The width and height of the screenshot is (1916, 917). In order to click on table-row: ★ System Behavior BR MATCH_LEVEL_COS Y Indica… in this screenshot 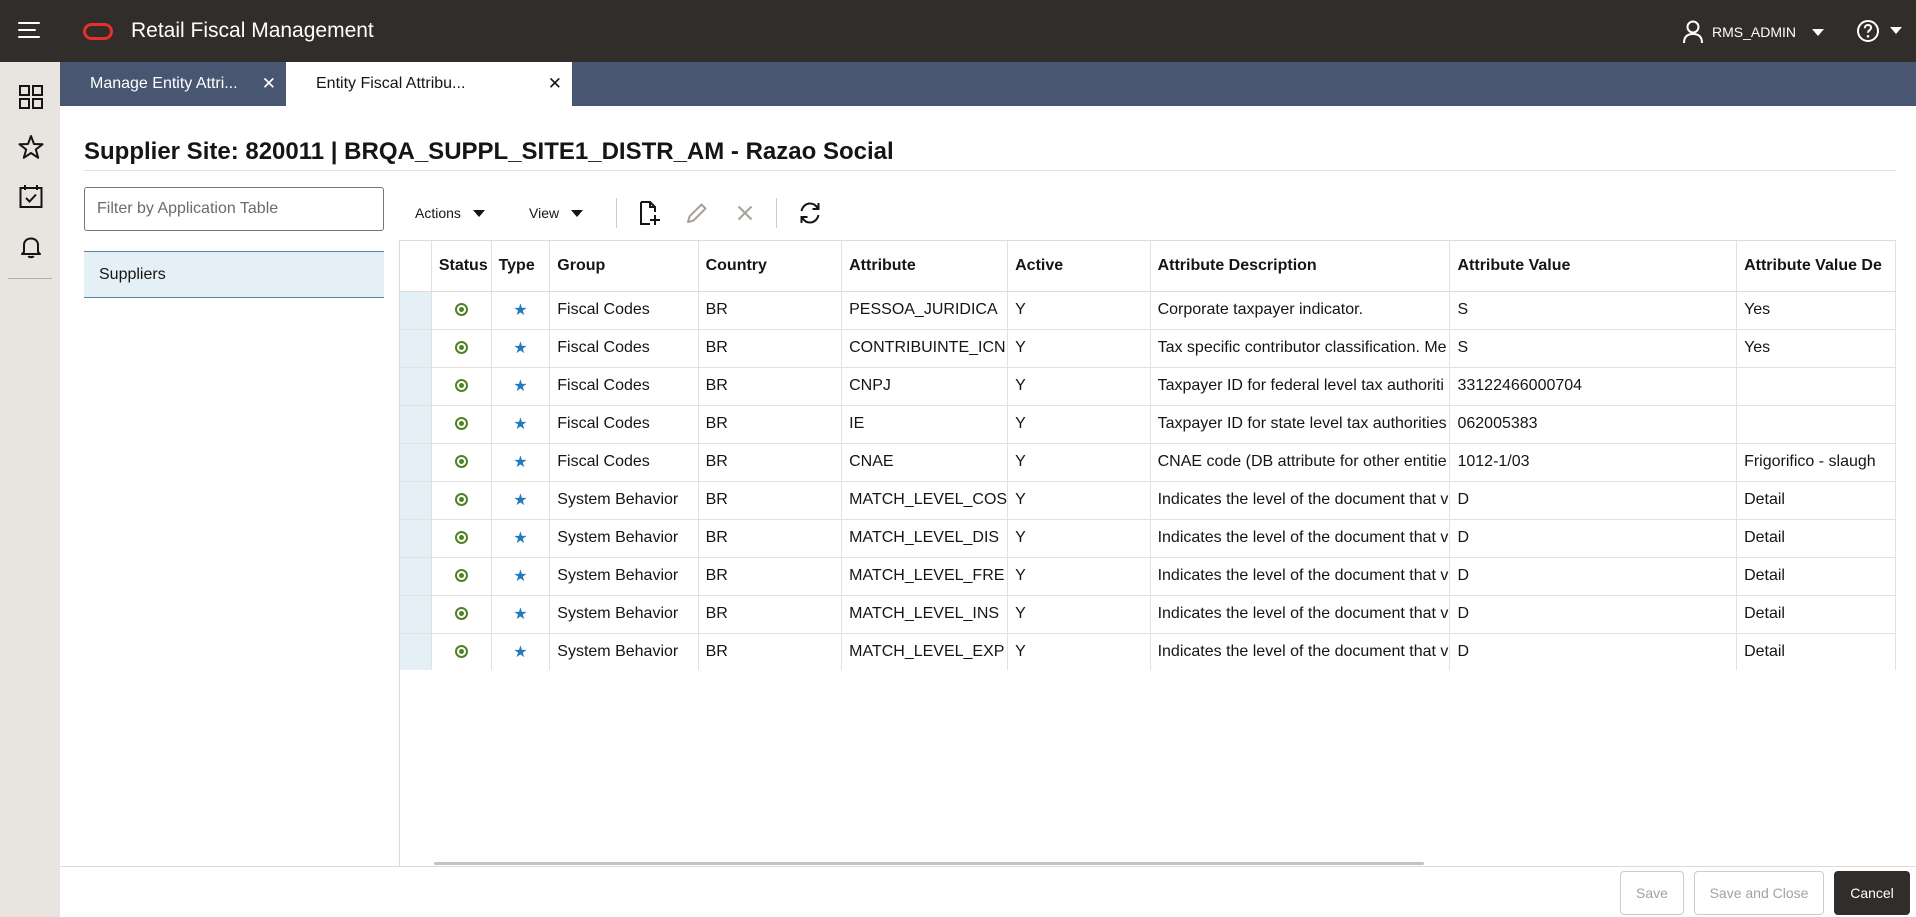, I will do `click(1148, 500)`.